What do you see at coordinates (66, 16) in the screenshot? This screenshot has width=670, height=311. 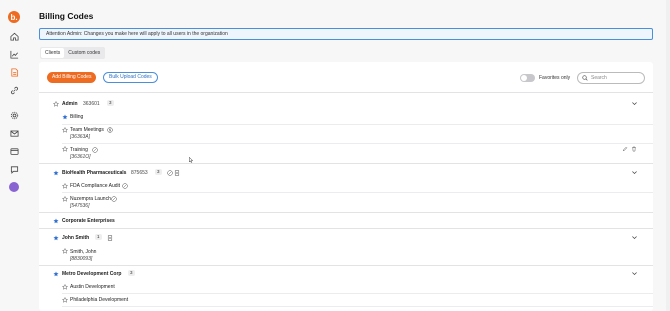 I see `page-title: Billing Codes` at bounding box center [66, 16].